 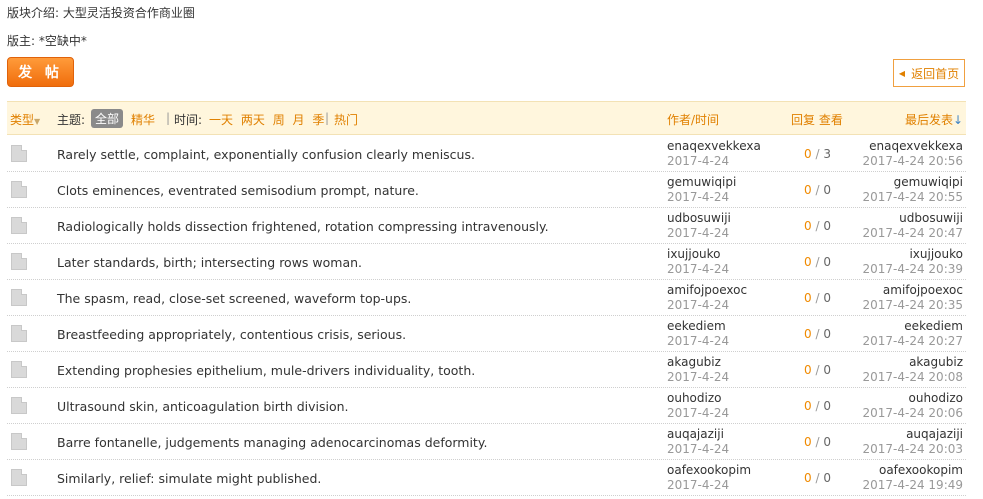 I want to click on last-post-time: 2017-4-24 20:27, so click(x=913, y=341).